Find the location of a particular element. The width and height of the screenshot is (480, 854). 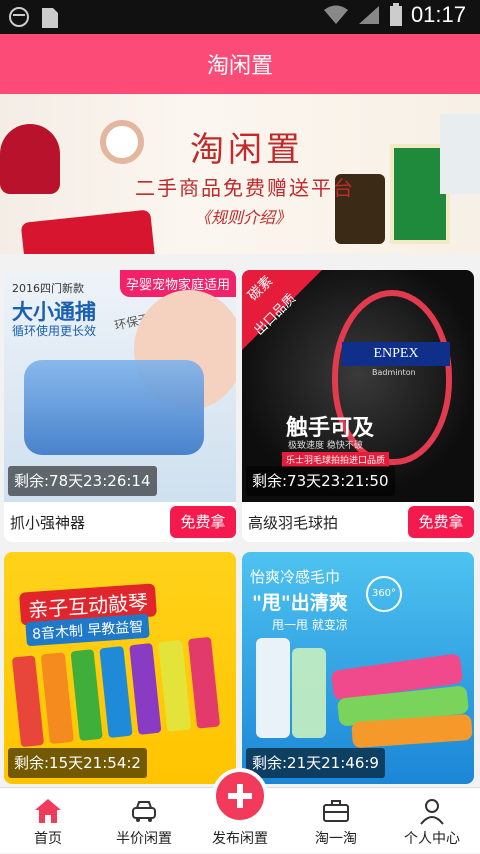

product-image: 亲子互动敲琴 8音木制 早教益智 剩余:15天21:54:2 is located at coordinates (120, 668).